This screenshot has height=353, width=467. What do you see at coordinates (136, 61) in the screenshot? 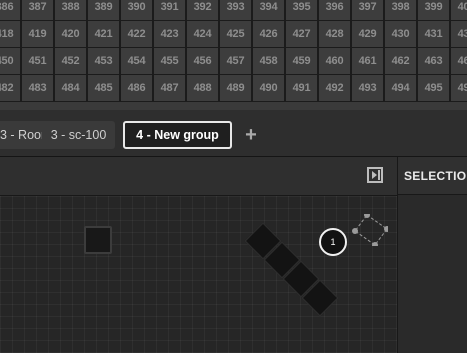
I see `channel-cell: 454` at bounding box center [136, 61].